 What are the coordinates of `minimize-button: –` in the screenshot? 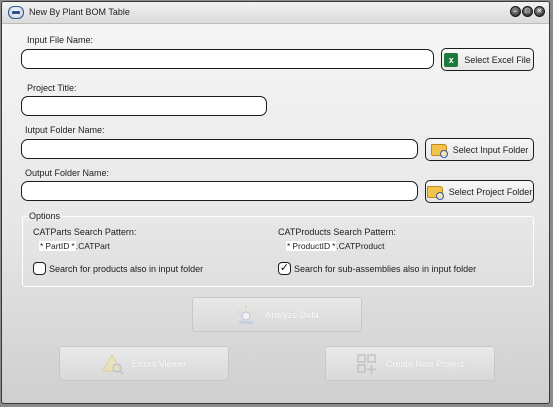 It's located at (515, 11).